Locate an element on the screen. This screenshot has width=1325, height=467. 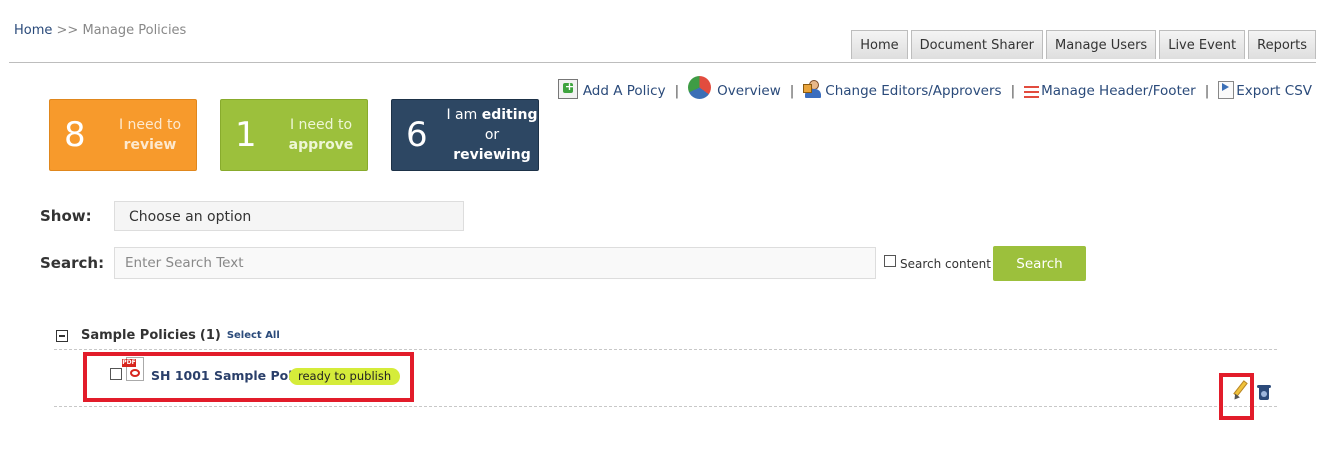
edit-icon-highlight is located at coordinates (1236, 396).